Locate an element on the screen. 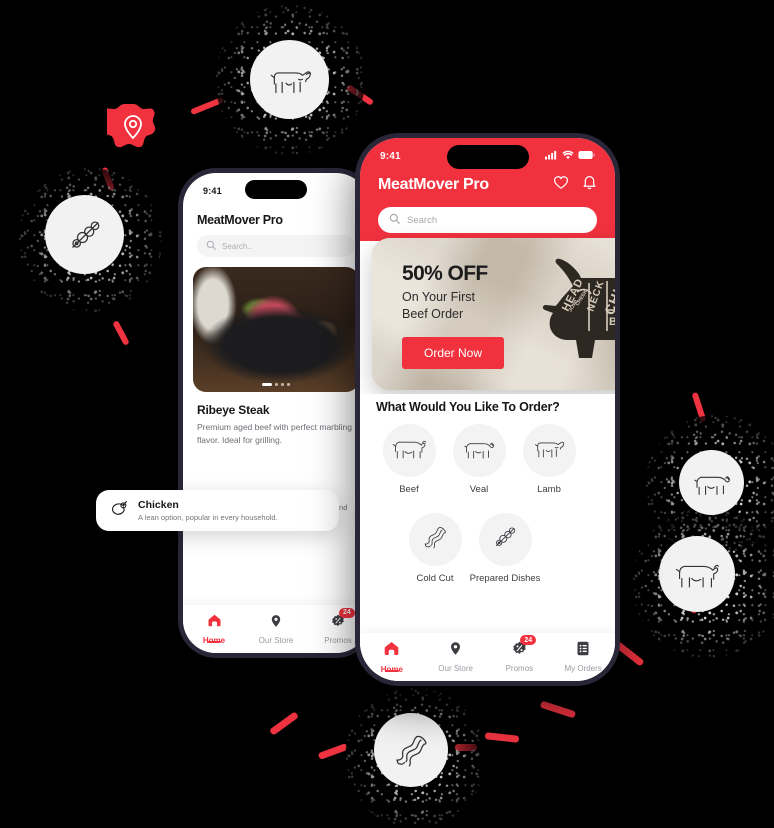 Image resolution: width=774 pixels, height=828 pixels. bell-icon is located at coordinates (589, 184).